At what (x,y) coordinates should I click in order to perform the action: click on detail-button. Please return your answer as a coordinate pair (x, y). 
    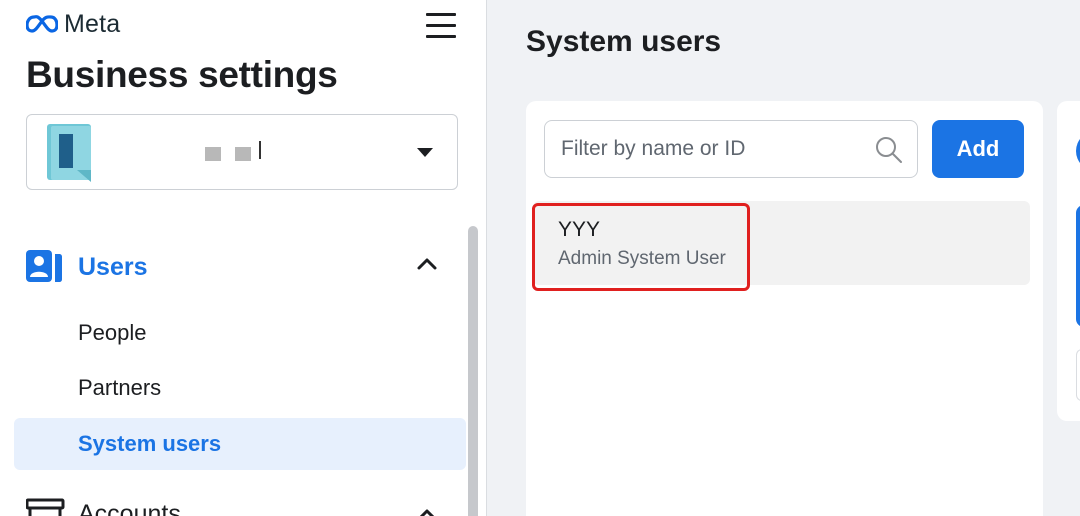
    Looking at the image, I should click on (1078, 266).